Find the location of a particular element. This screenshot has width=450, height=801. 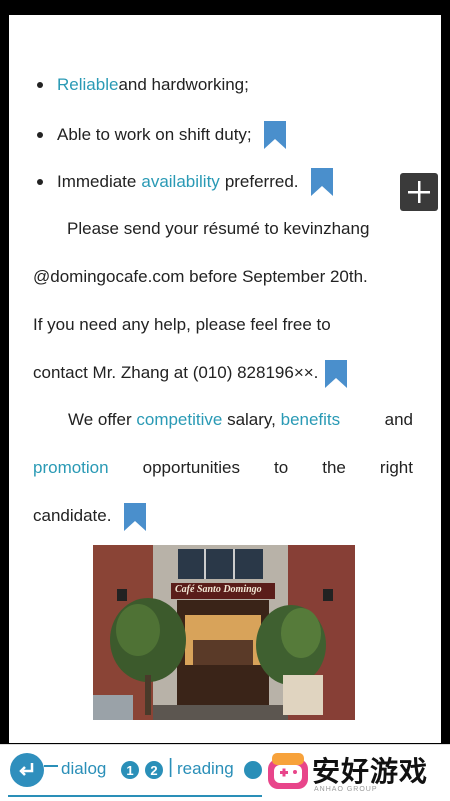

para-text: We offer is located at coordinates (102, 419).